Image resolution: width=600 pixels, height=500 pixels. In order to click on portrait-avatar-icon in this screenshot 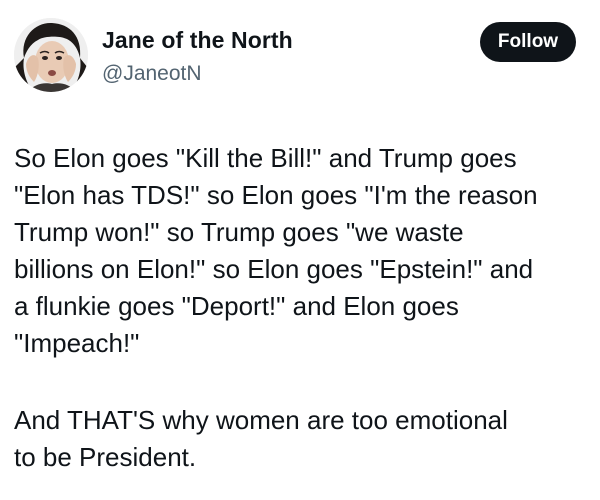, I will do `click(51, 55)`.